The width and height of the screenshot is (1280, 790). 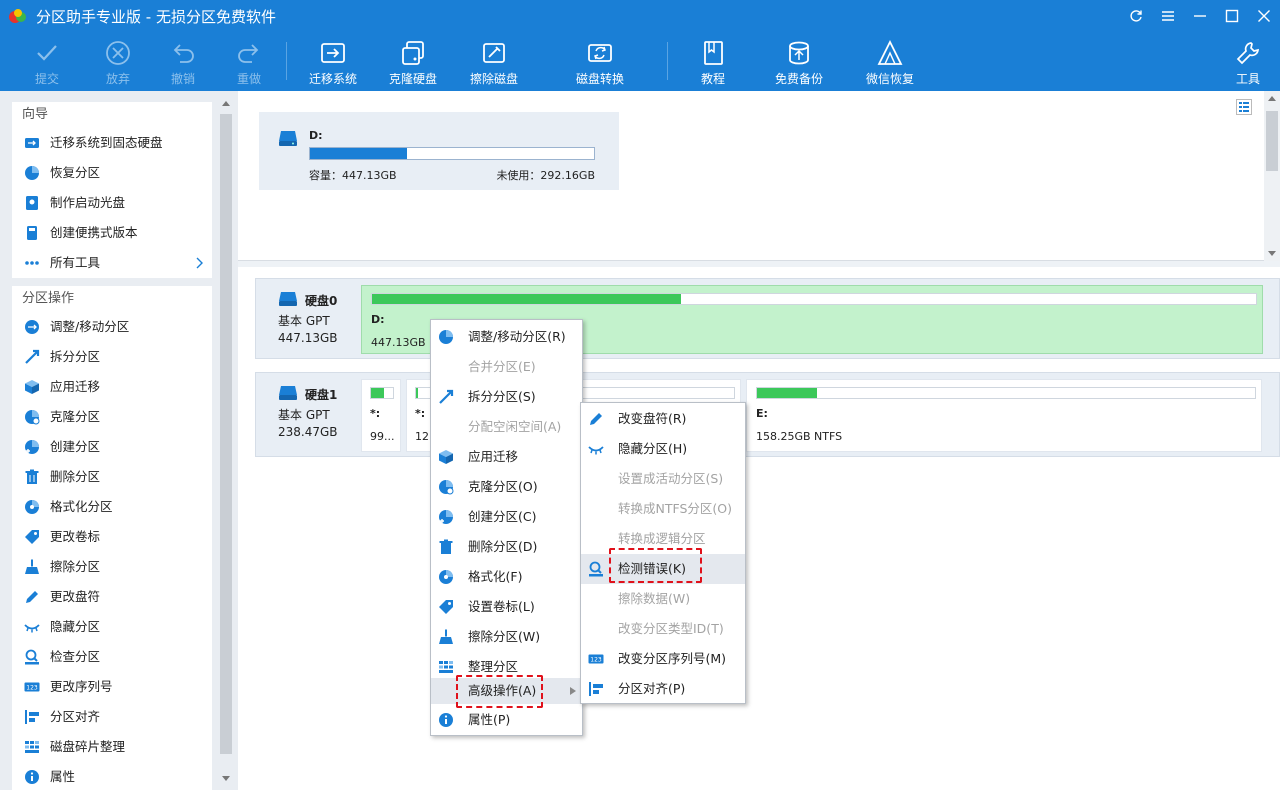 I want to click on sidebar-item-delete-partition: 删除分区, so click(x=112, y=477).